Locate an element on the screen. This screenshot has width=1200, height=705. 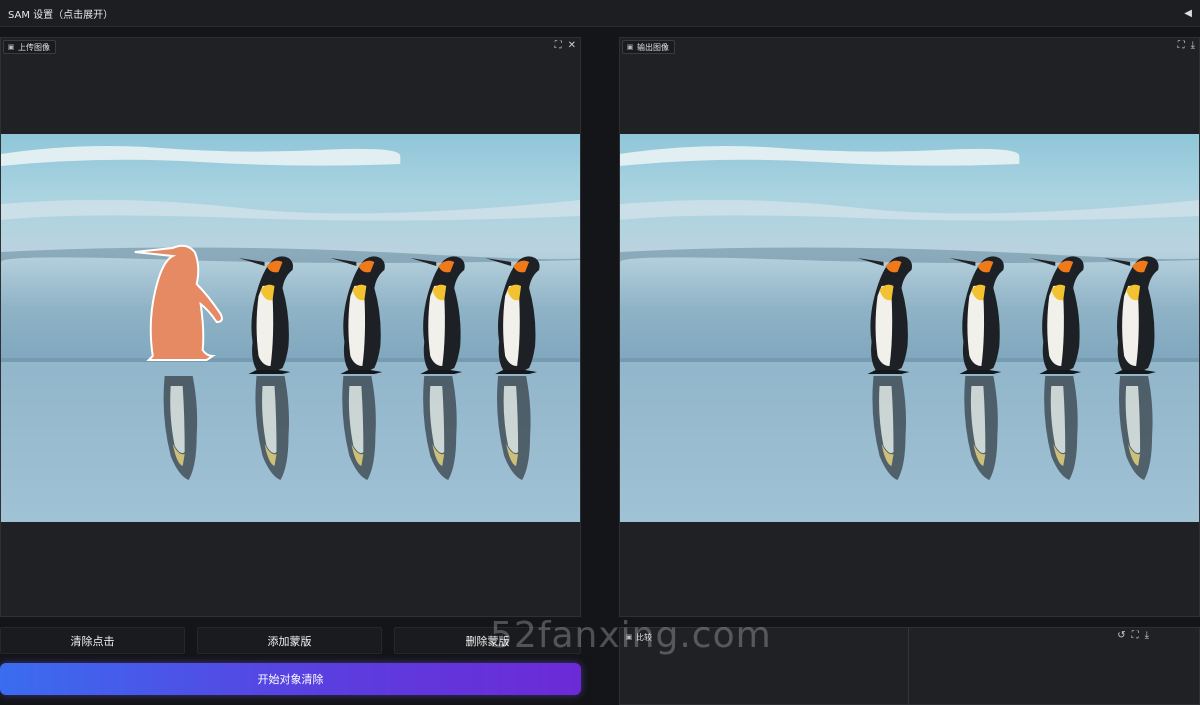
compare-label: ▣ 比较 is located at coordinates (639, 637).